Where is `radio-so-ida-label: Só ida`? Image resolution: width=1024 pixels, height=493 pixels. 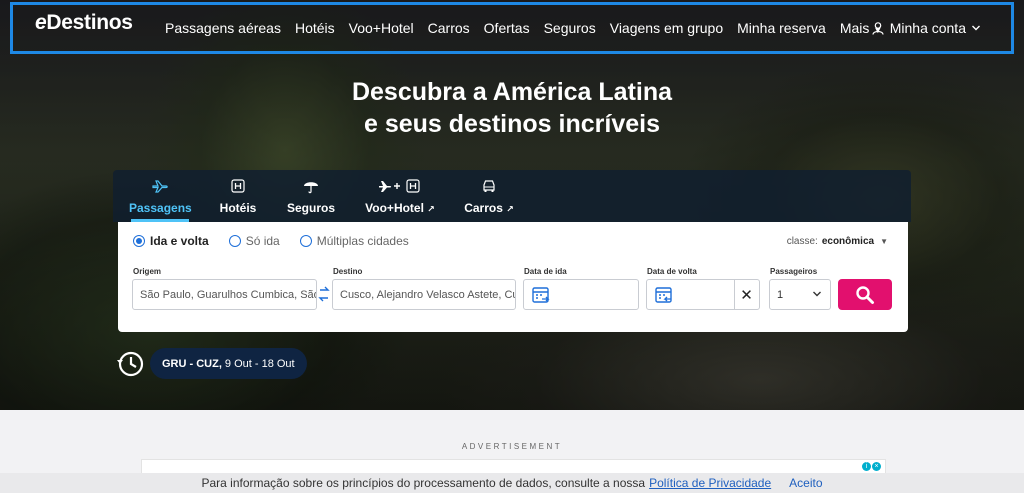 radio-so-ida-label: Só ida is located at coordinates (262, 241).